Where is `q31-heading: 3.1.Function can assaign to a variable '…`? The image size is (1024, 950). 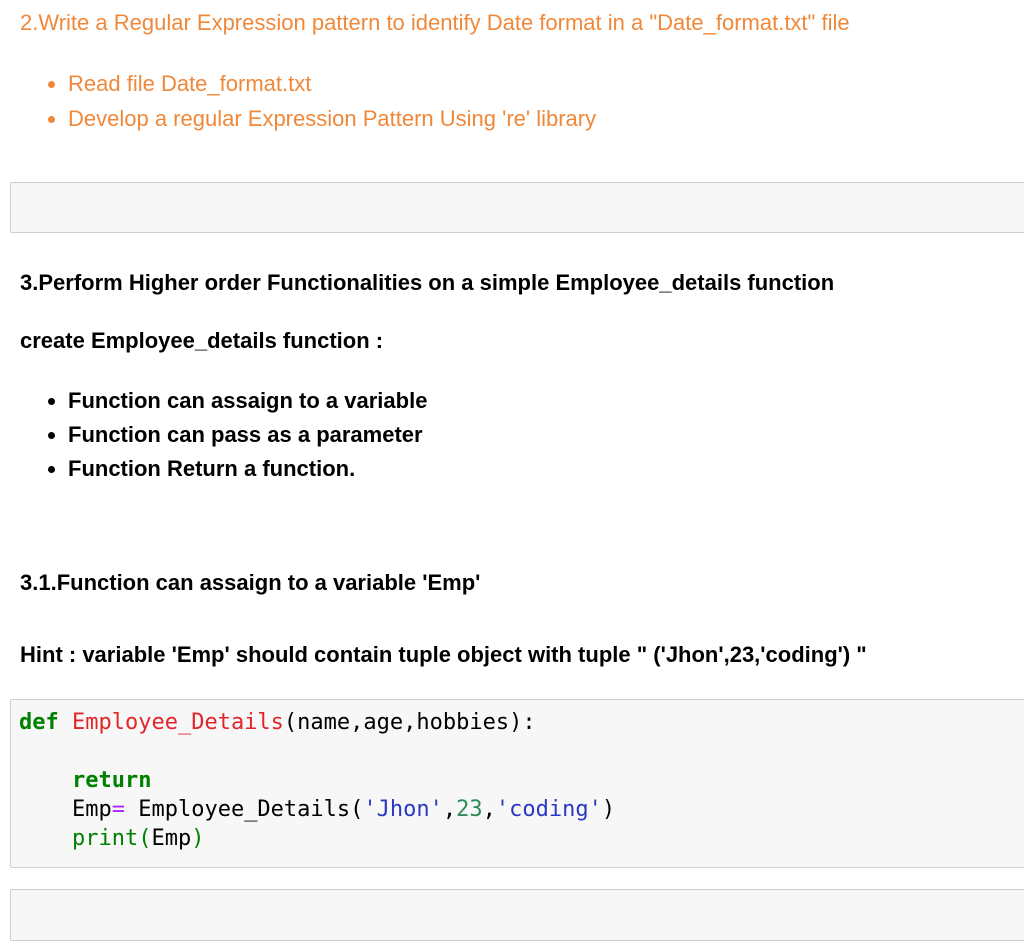 q31-heading: 3.1.Function can assaign to a variable '… is located at coordinates (250, 583).